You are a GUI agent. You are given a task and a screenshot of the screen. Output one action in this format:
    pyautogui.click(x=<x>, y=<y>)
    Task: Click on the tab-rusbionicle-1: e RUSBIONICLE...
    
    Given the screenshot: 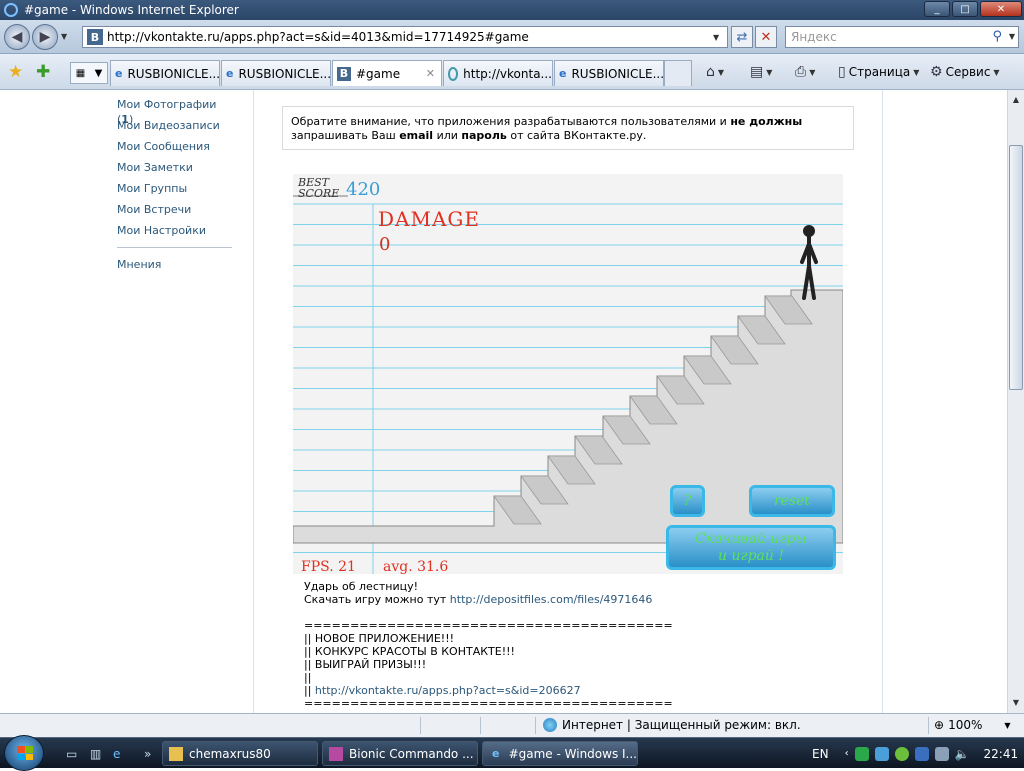 What is the action you would take?
    pyautogui.click(x=165, y=73)
    